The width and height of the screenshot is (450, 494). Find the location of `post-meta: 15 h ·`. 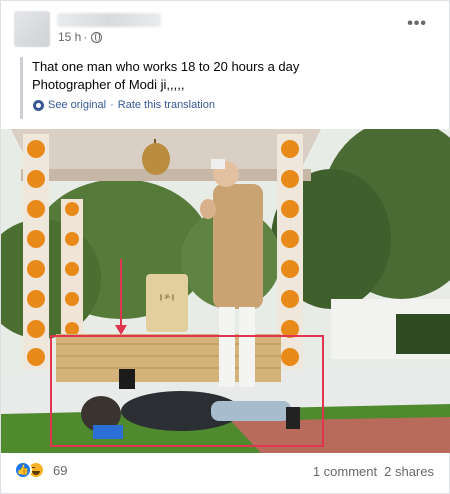

post-meta: 15 h · is located at coordinates (80, 37).